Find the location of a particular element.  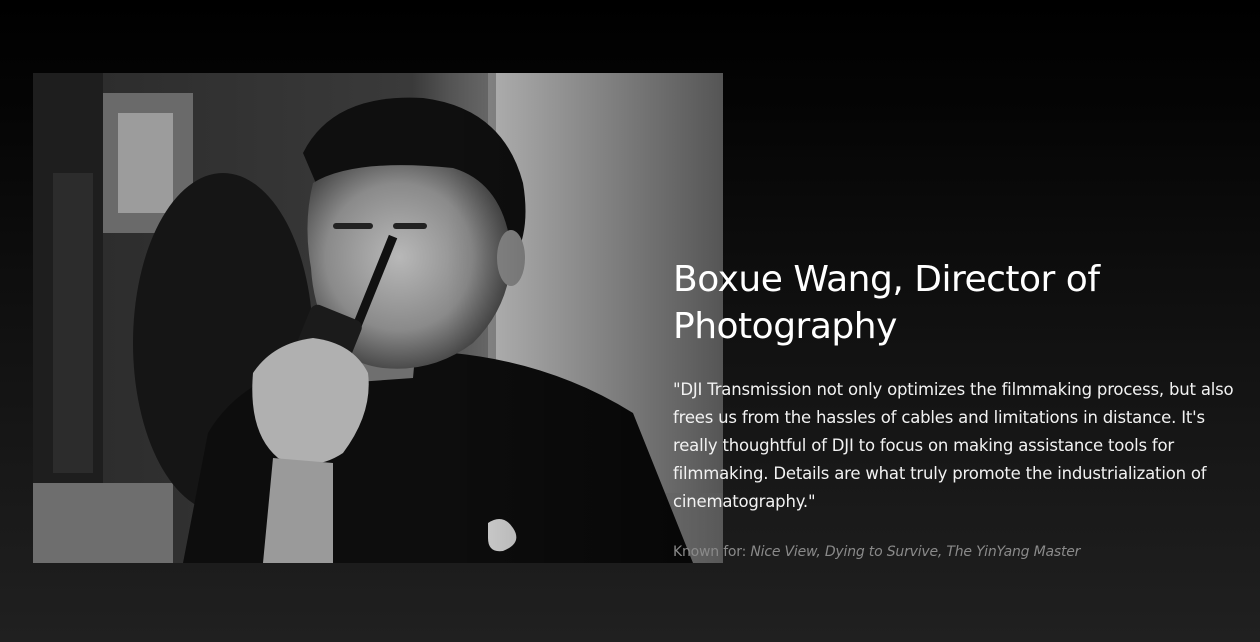

profile-name: Boxue Wang, Director of Photography is located at coordinates (886, 303).